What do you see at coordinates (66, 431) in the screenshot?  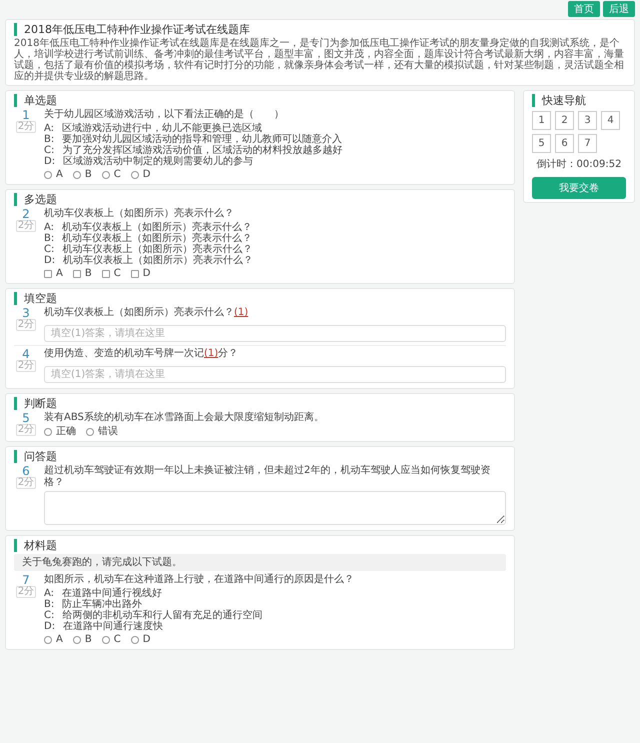 I see `option-label: 正确` at bounding box center [66, 431].